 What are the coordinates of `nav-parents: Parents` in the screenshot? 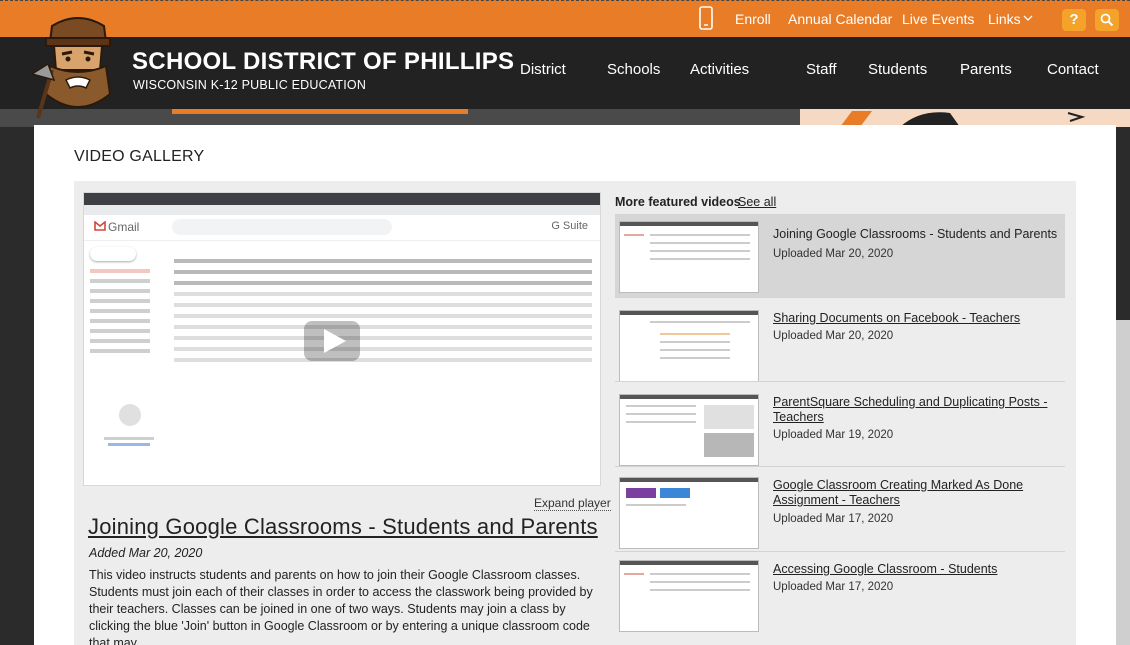 It's located at (986, 69).